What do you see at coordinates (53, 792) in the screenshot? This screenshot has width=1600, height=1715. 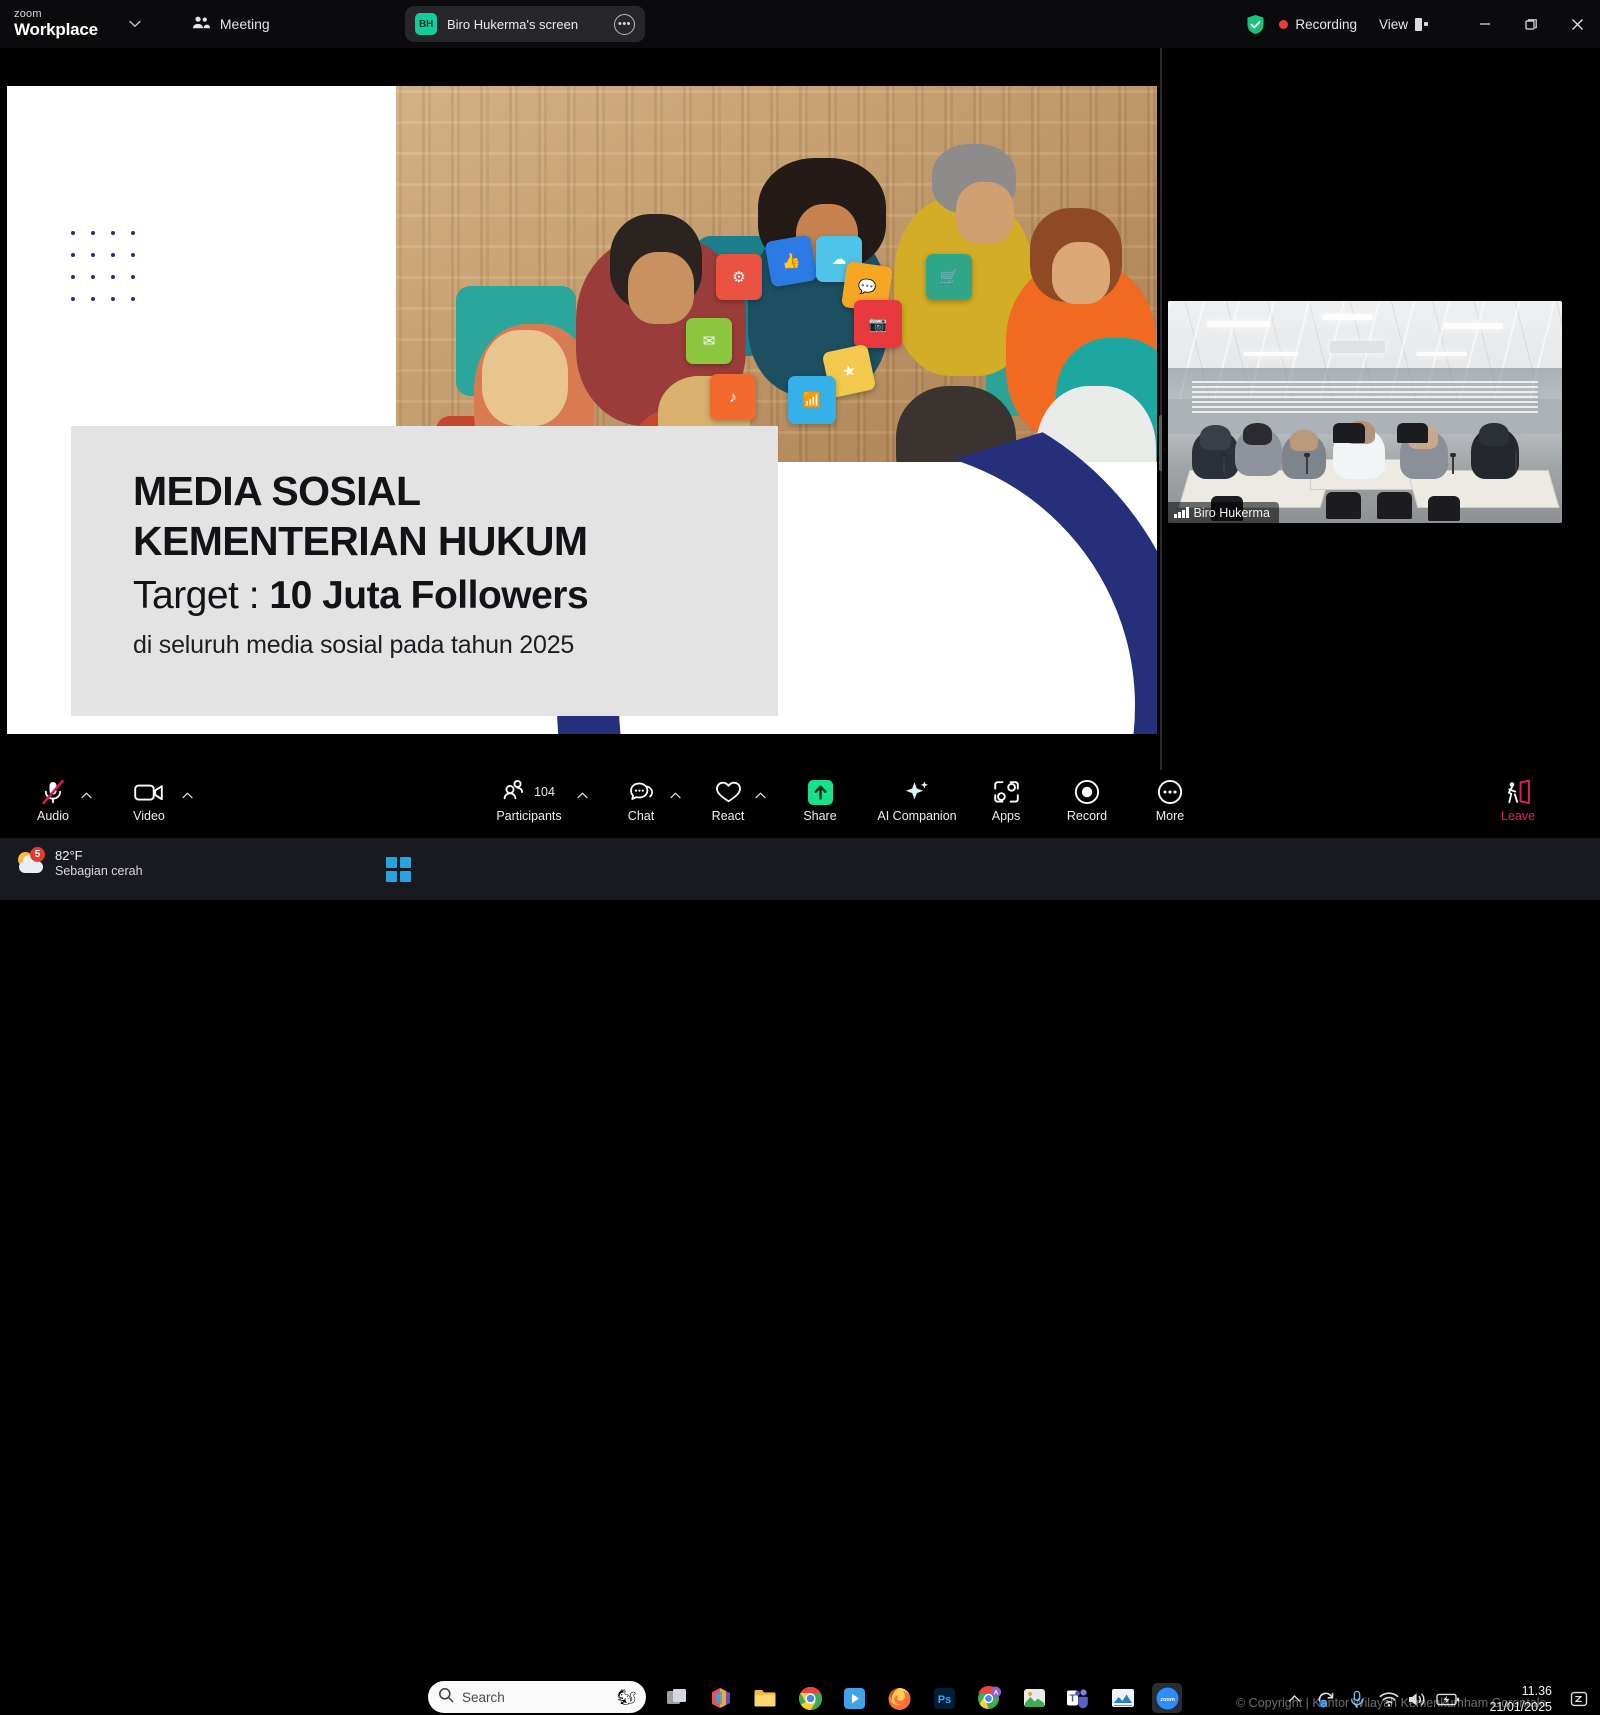 I see `microphone-muted-icon` at bounding box center [53, 792].